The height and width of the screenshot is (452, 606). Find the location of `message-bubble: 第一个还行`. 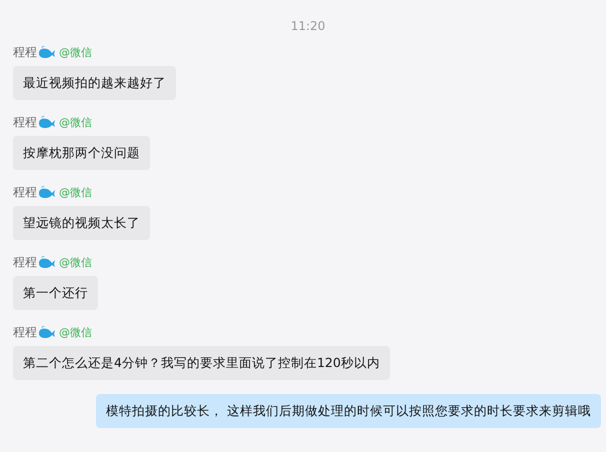

message-bubble: 第一个还行 is located at coordinates (55, 293).